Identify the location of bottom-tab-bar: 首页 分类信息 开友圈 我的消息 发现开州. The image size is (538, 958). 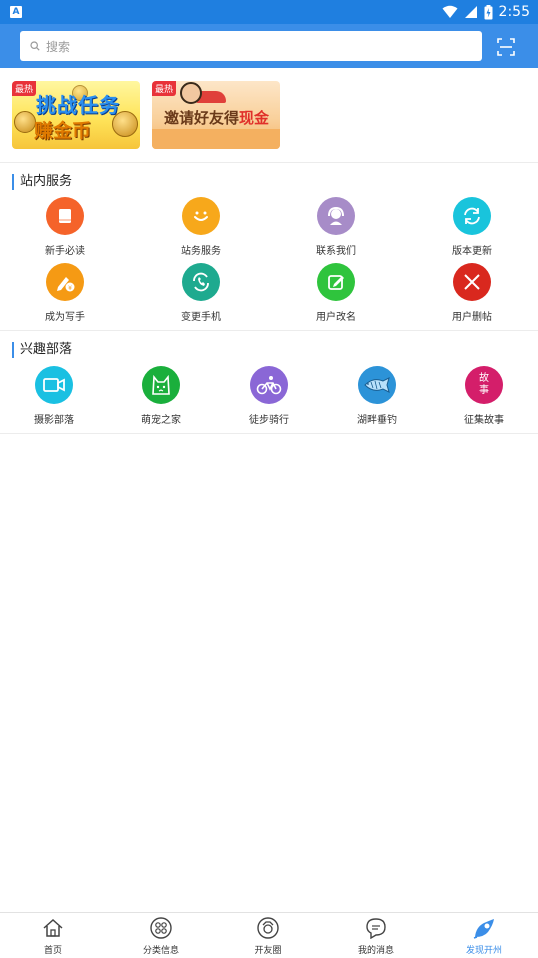
(269, 935).